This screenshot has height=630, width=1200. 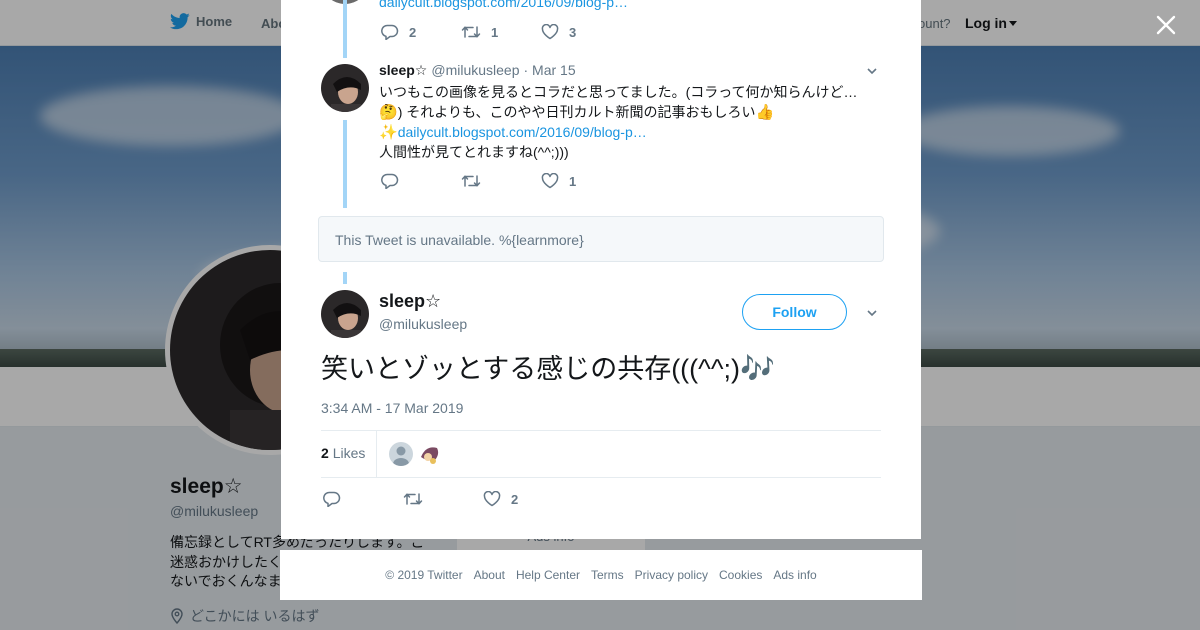 I want to click on likes-stat: 2 Likes, so click(x=343, y=453).